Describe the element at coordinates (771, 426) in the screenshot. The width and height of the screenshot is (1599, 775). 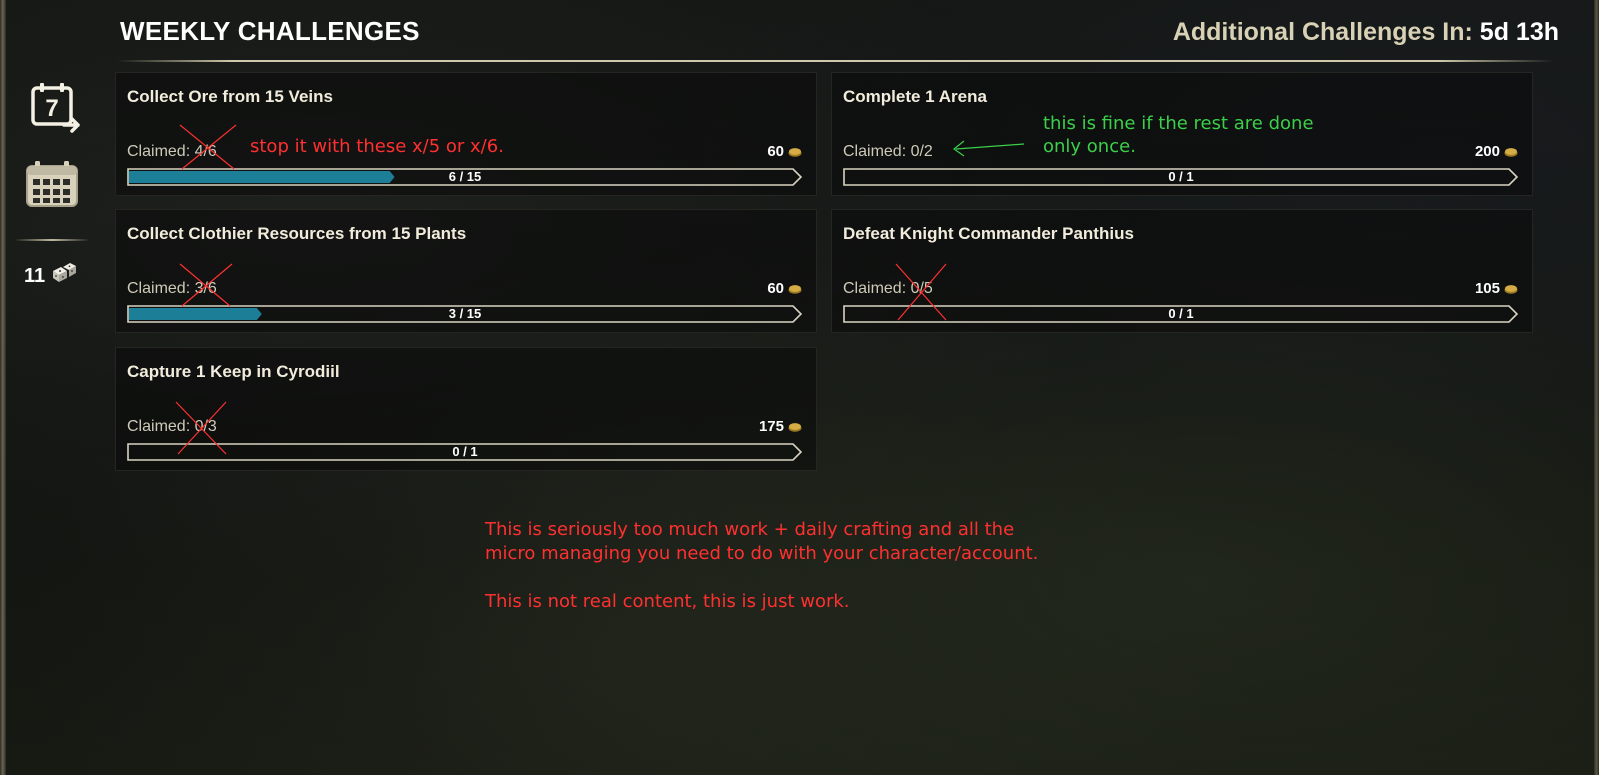
I see `reward-amount: 175` at that location.